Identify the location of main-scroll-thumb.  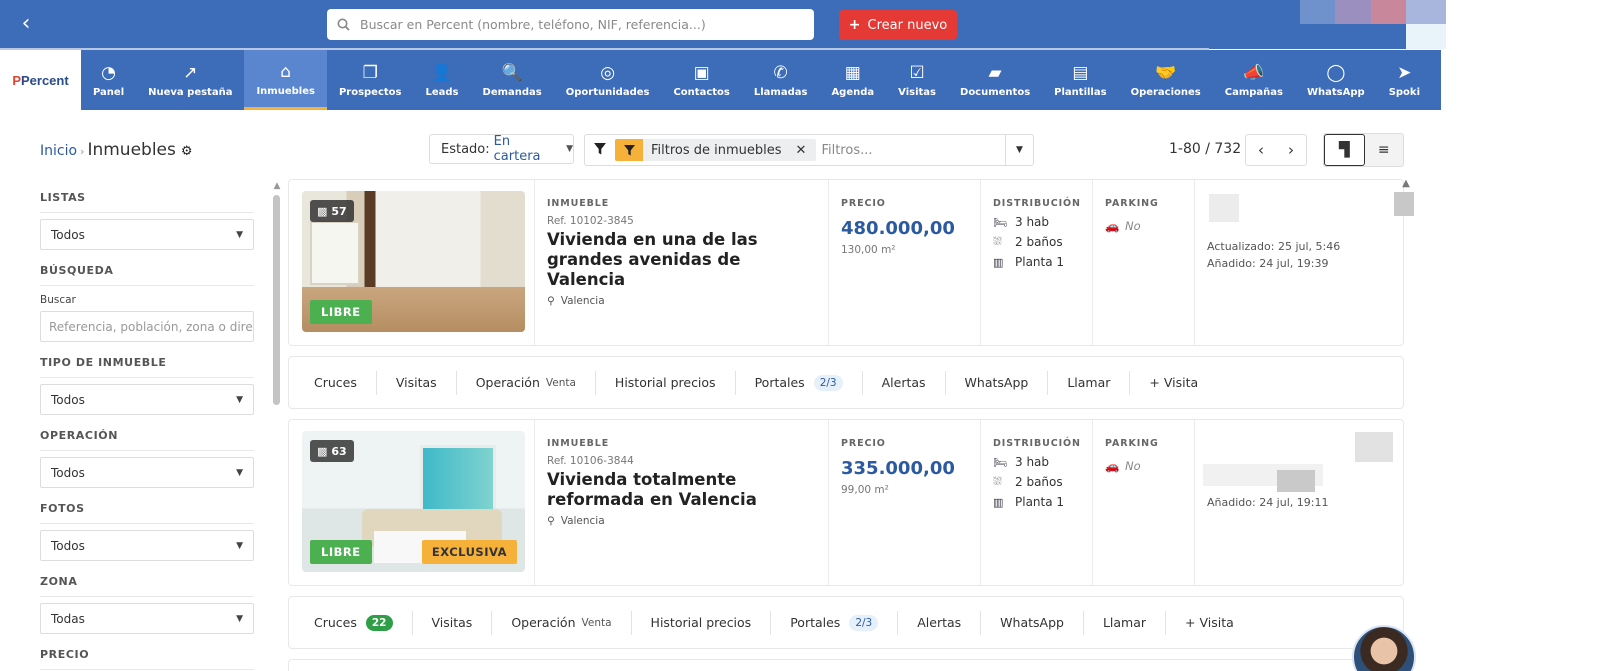
(1404, 204).